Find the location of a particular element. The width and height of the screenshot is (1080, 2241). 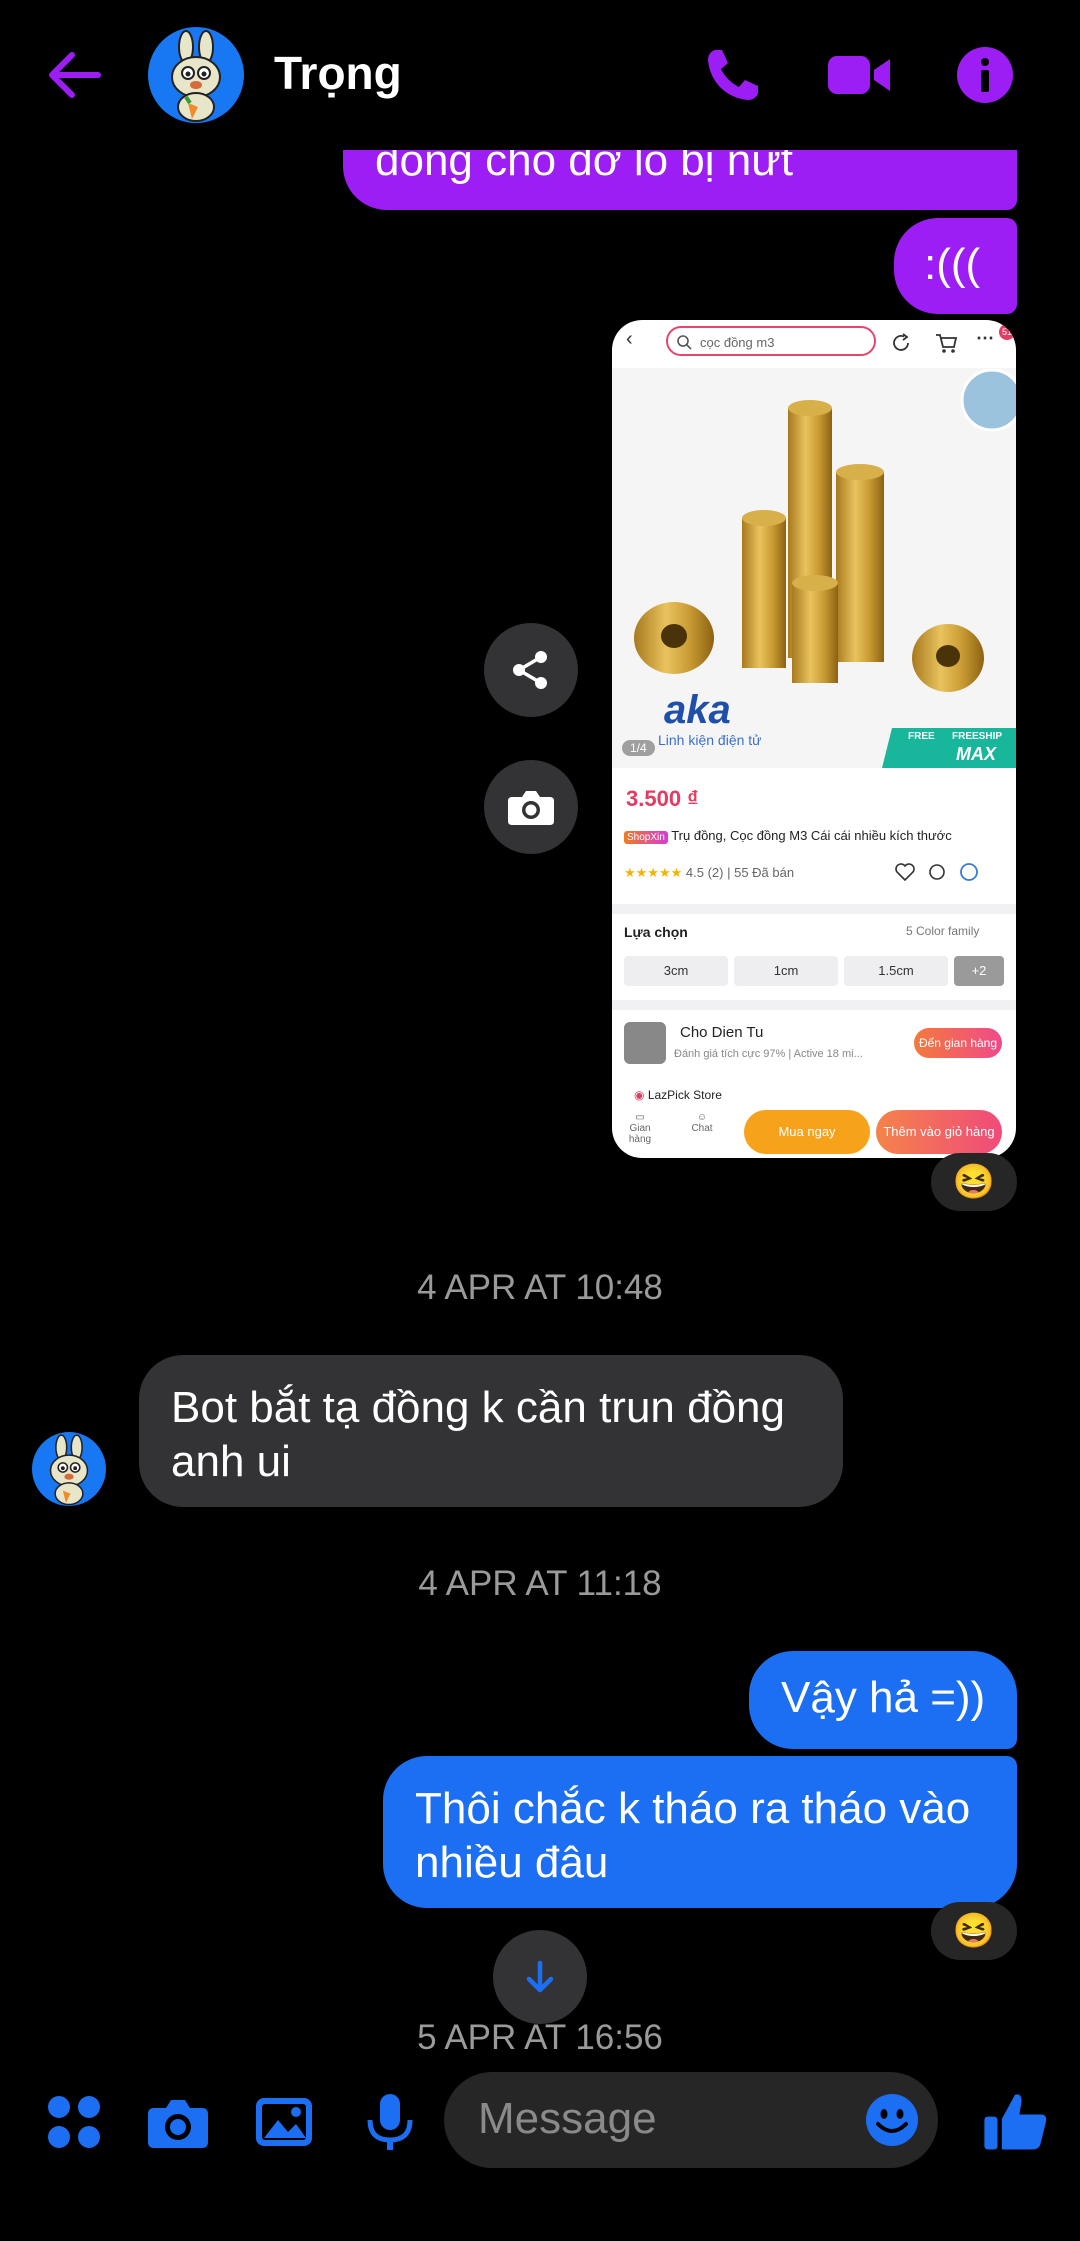

shot-store-name: Cho Dien Tu is located at coordinates (722, 1032).